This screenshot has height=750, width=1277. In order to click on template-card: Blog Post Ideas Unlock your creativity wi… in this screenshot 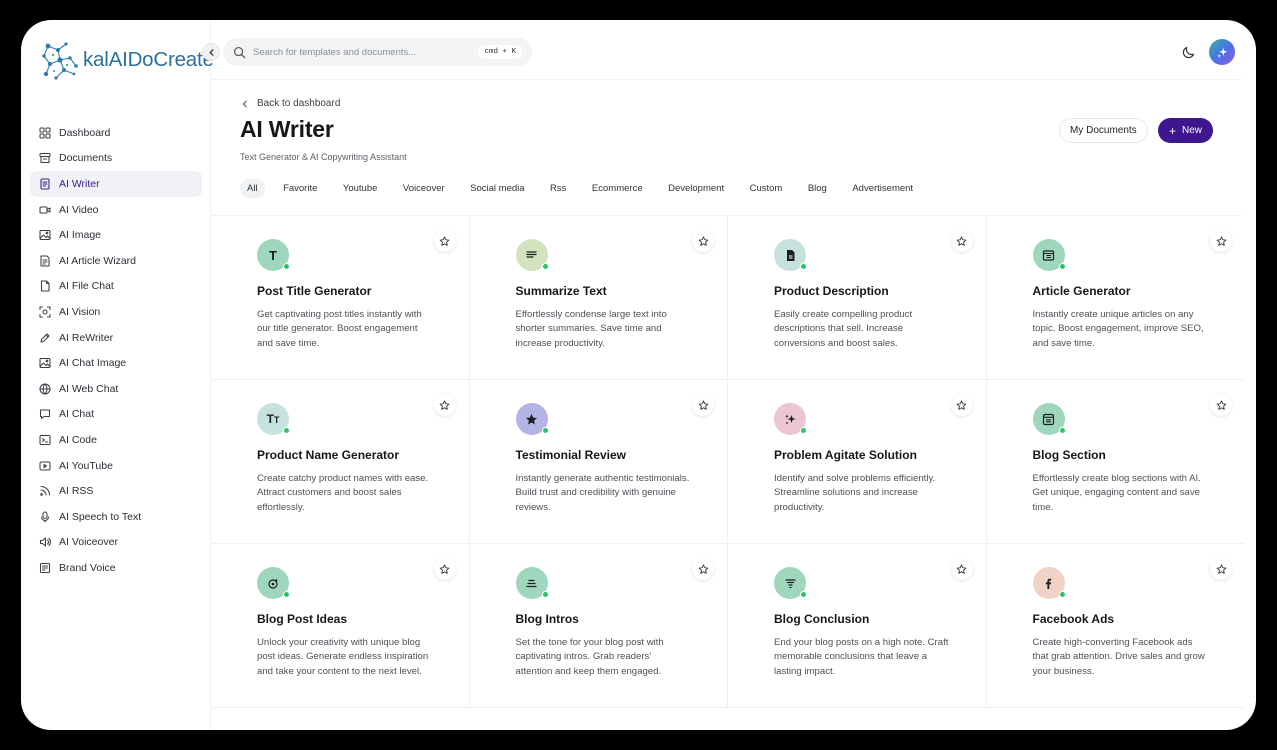, I will do `click(340, 626)`.